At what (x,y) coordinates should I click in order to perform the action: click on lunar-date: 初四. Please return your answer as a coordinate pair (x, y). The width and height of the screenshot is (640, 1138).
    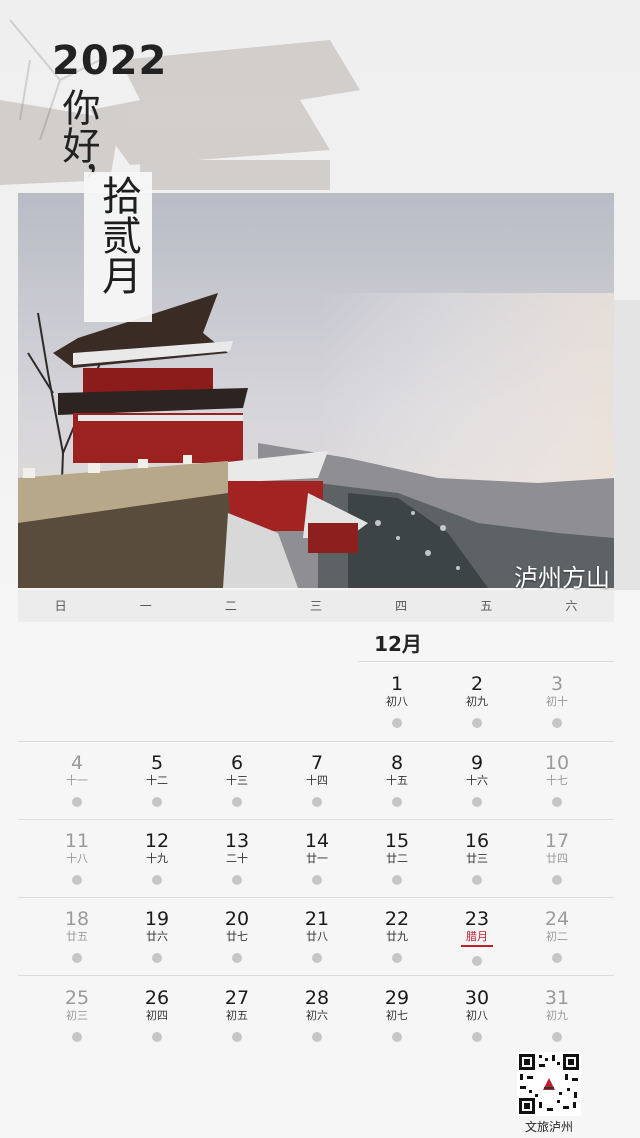
    Looking at the image, I should click on (157, 1015).